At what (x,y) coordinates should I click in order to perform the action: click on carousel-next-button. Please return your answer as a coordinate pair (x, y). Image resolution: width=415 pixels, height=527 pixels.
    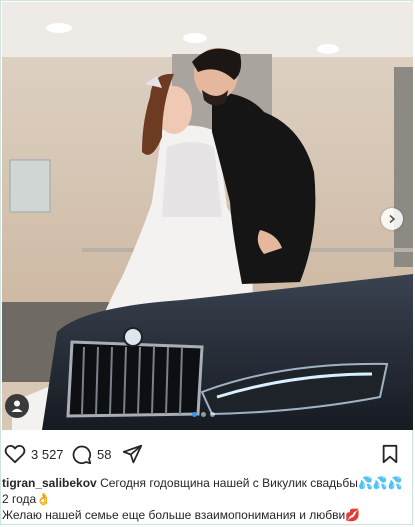
    Looking at the image, I should click on (392, 219).